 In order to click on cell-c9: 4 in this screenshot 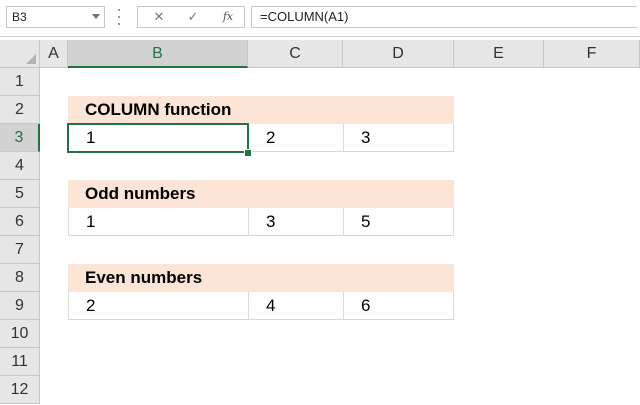, I will do `click(295, 306)`.